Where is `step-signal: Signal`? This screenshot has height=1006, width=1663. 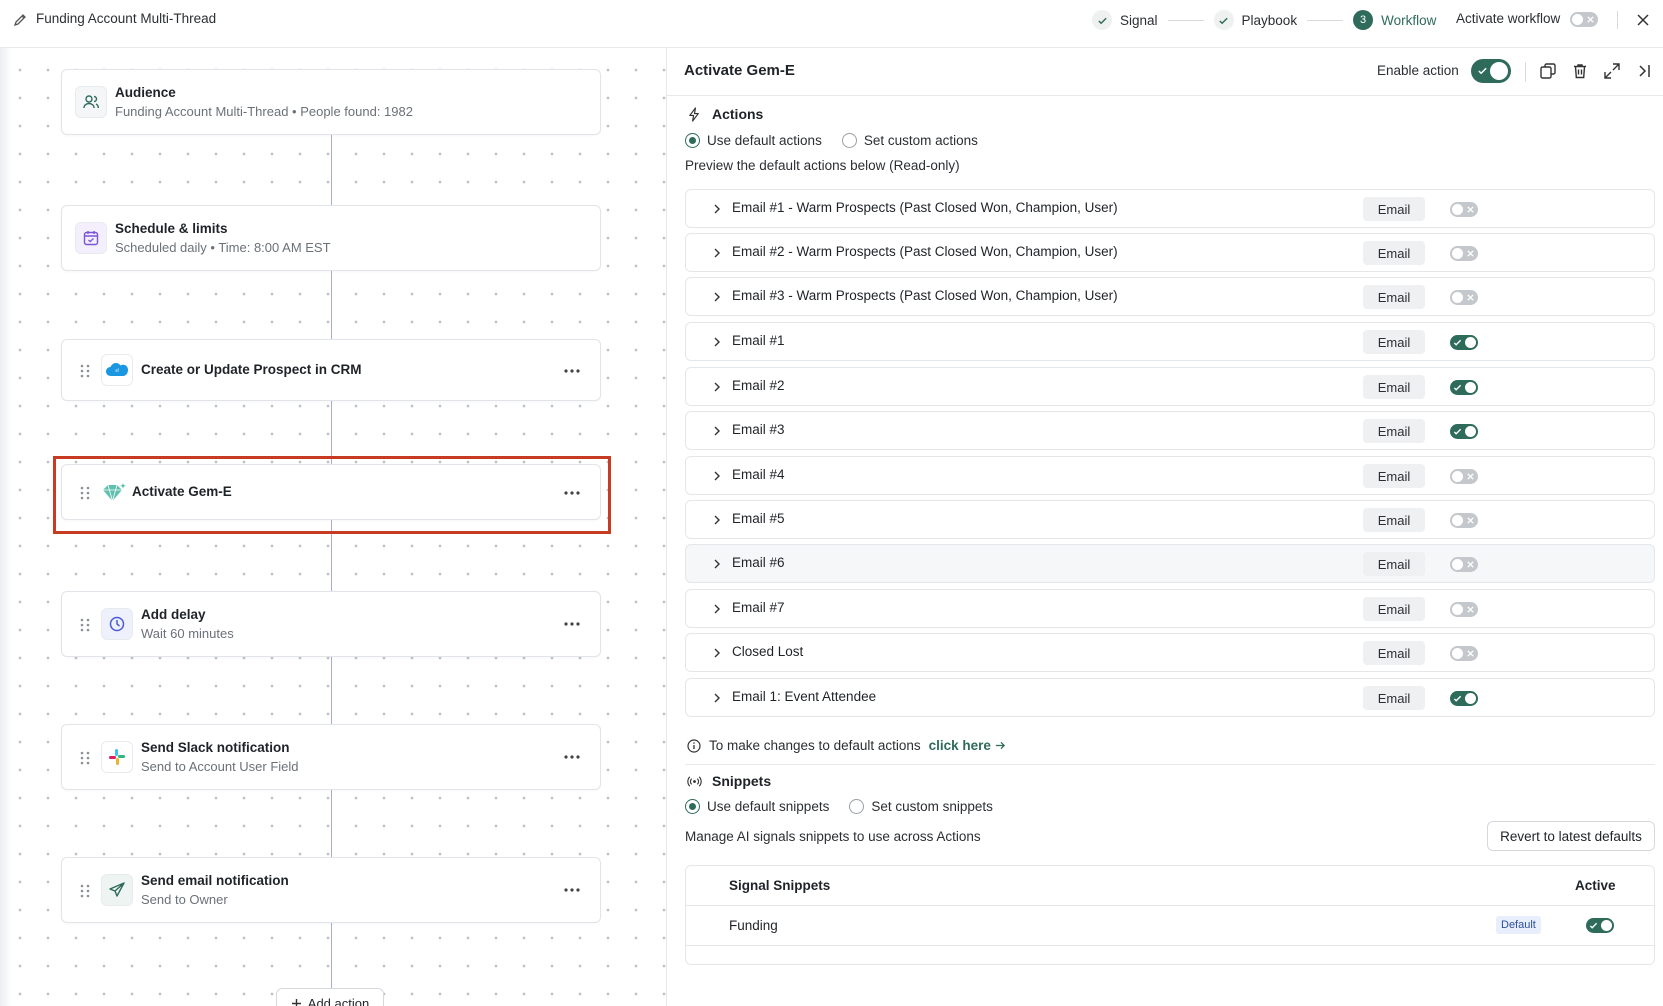 step-signal: Signal is located at coordinates (1125, 20).